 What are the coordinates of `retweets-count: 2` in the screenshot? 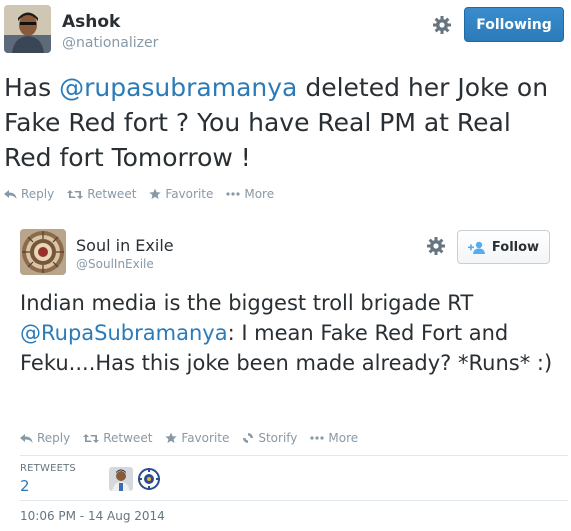 It's located at (25, 486).